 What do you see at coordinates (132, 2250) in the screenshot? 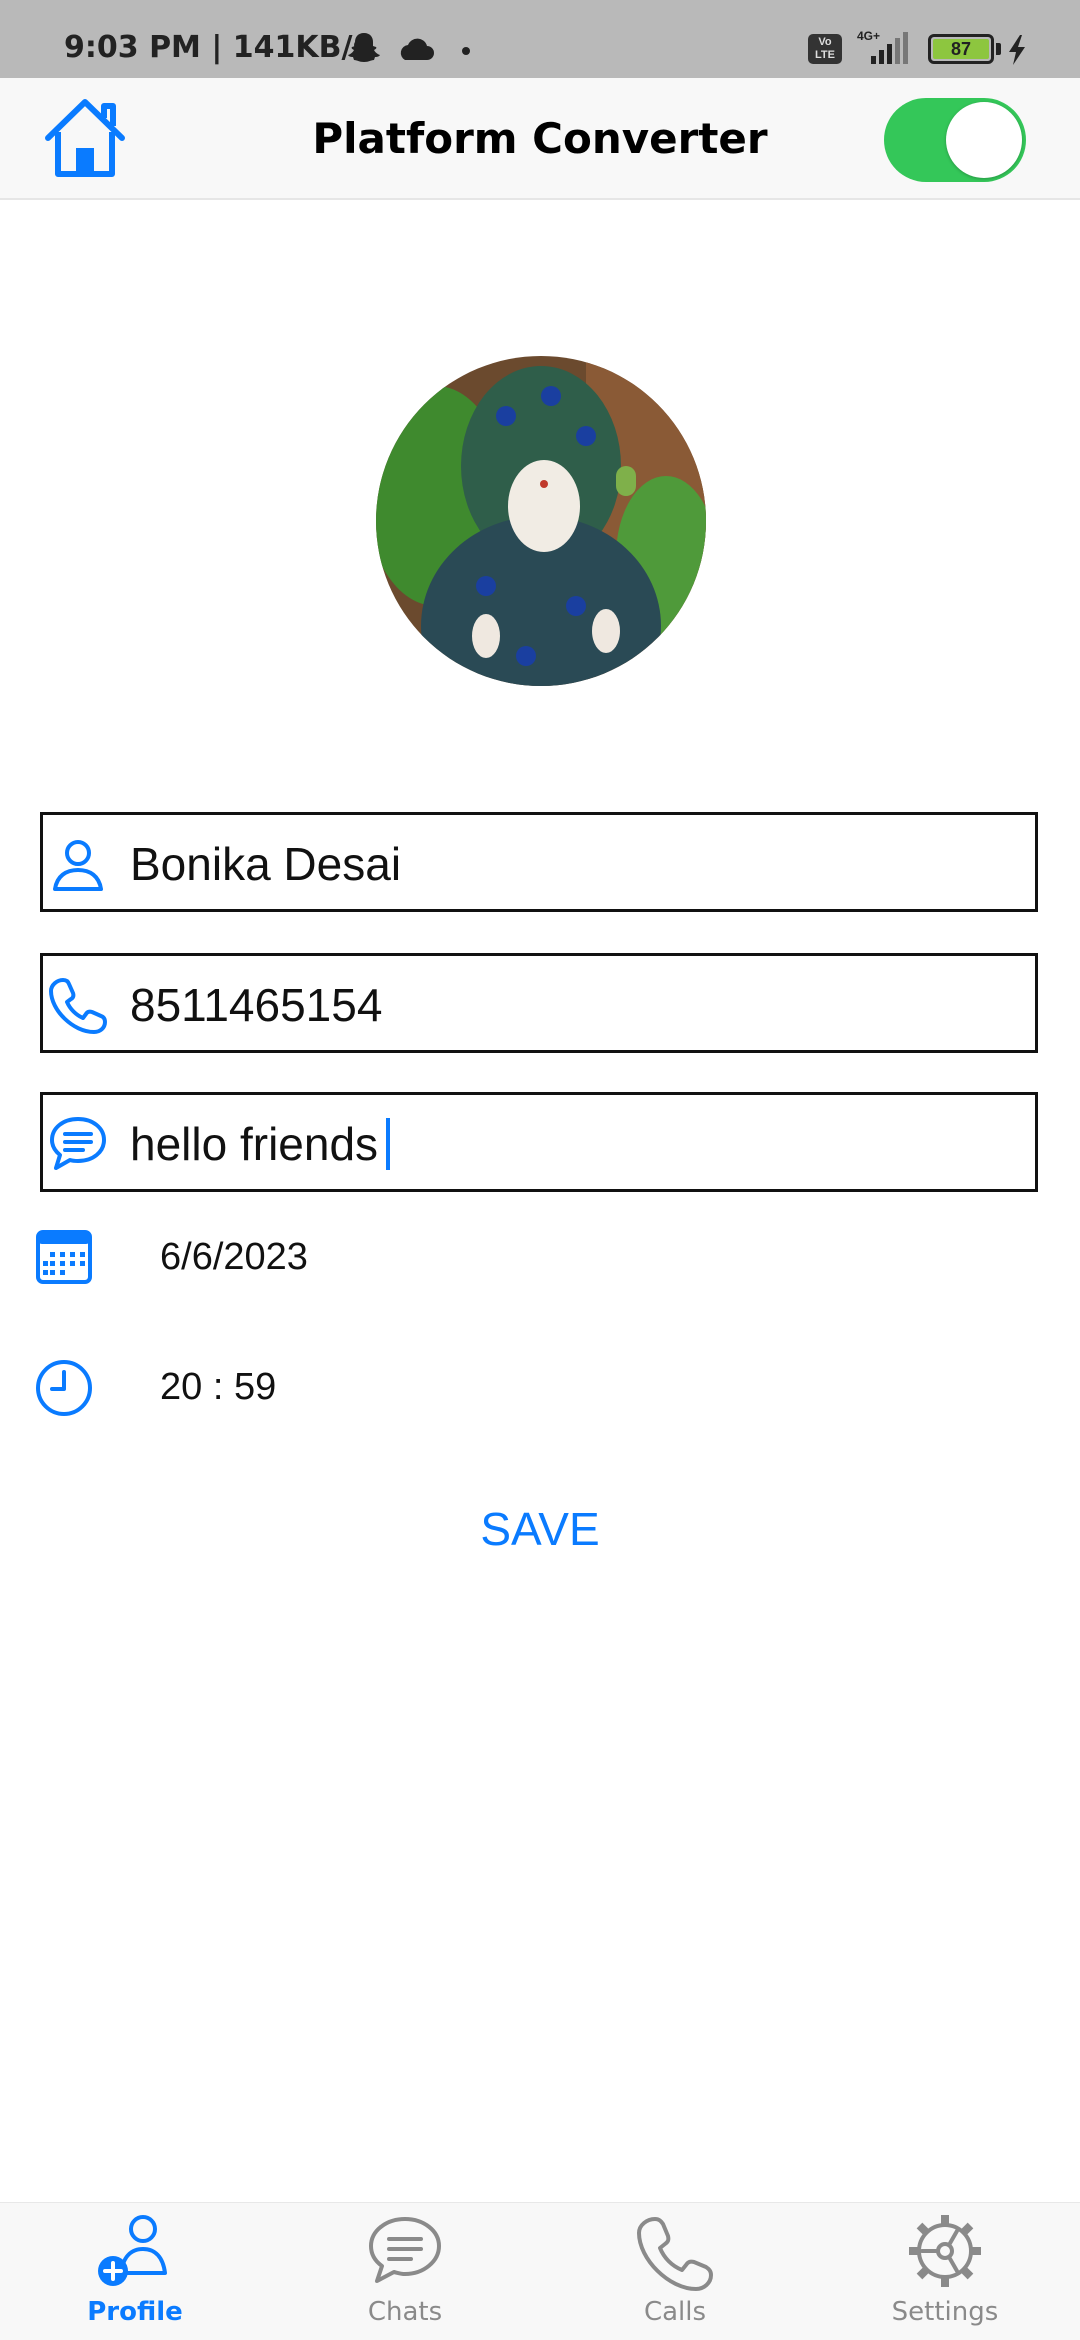
I see `add-person-icon` at bounding box center [132, 2250].